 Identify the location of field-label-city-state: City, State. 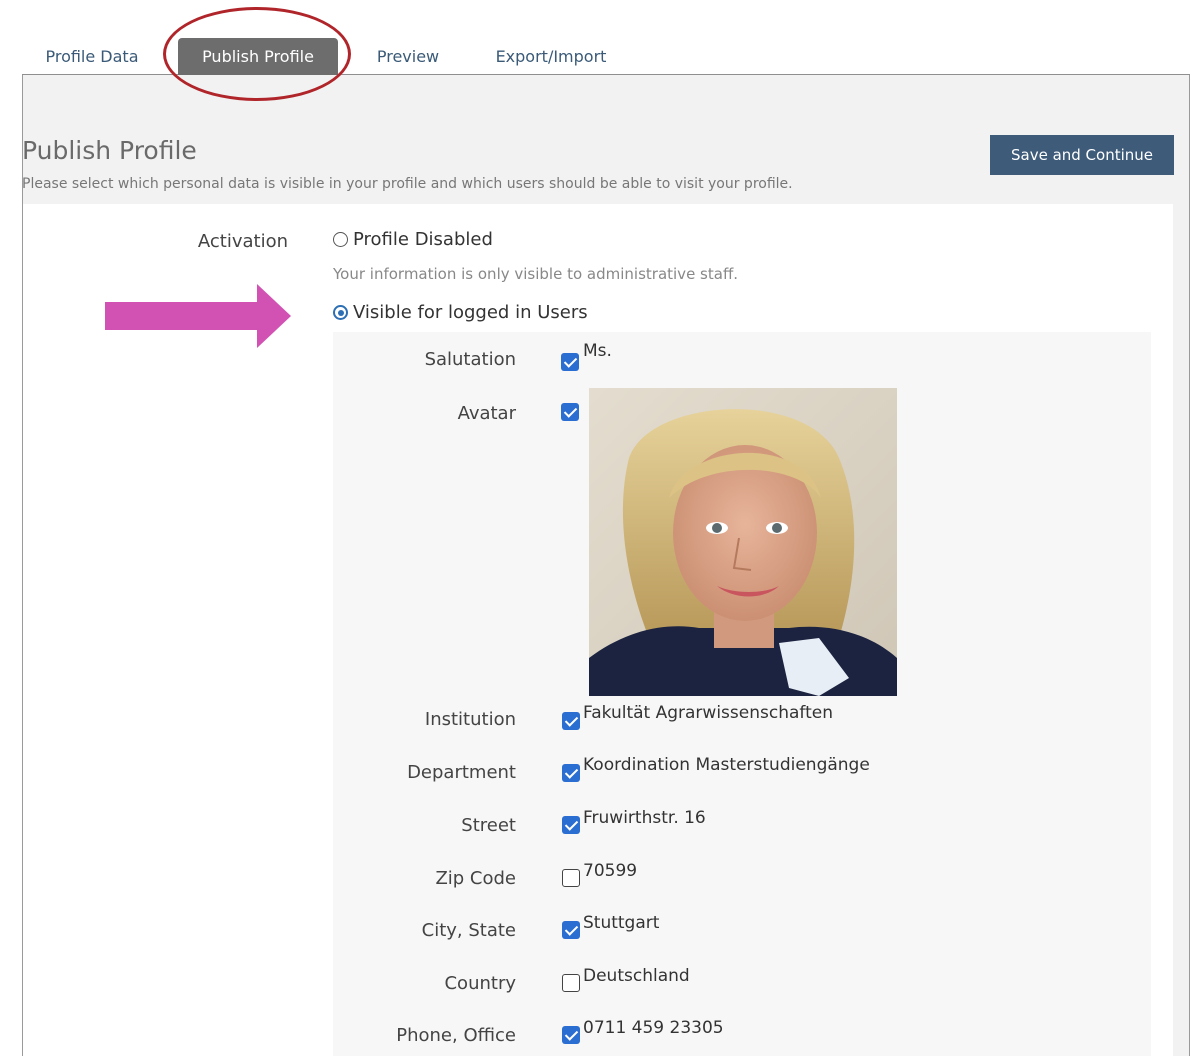
(468, 930).